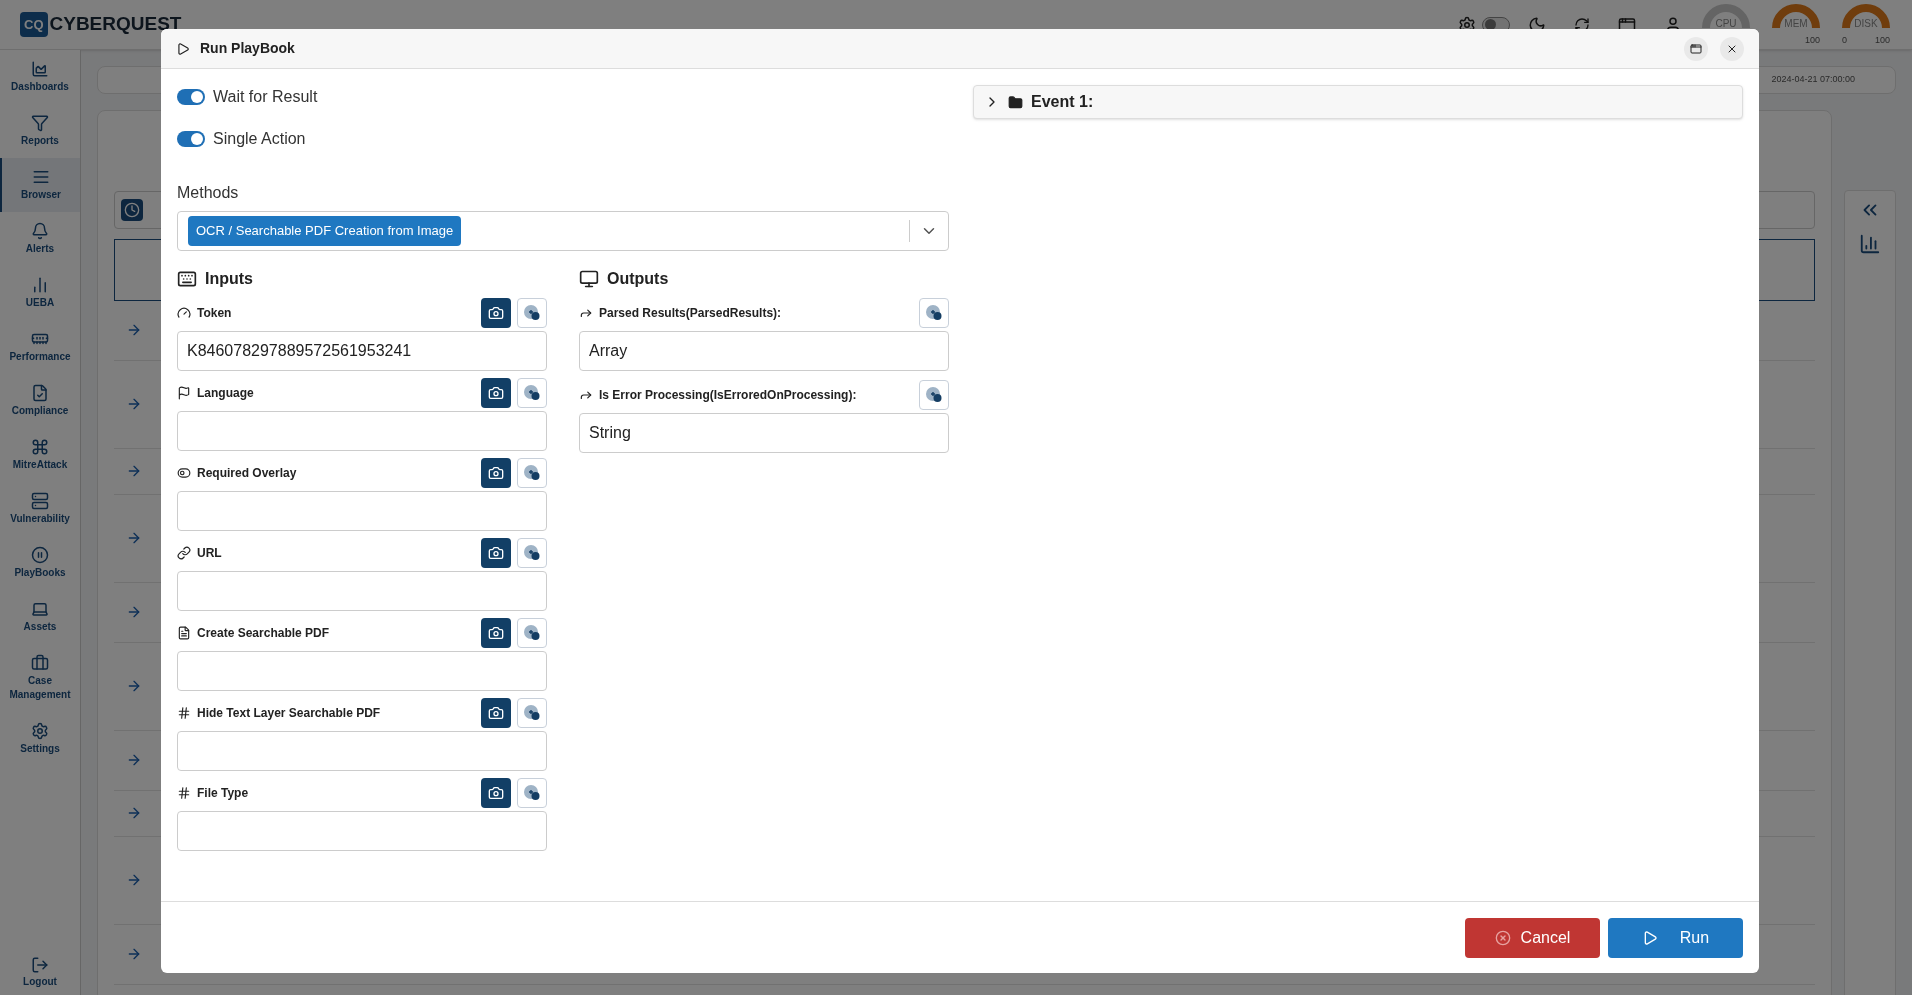 The width and height of the screenshot is (1912, 995). What do you see at coordinates (563, 231) in the screenshot?
I see `methods-select: OCR / Searchable PDF Creation from Image` at bounding box center [563, 231].